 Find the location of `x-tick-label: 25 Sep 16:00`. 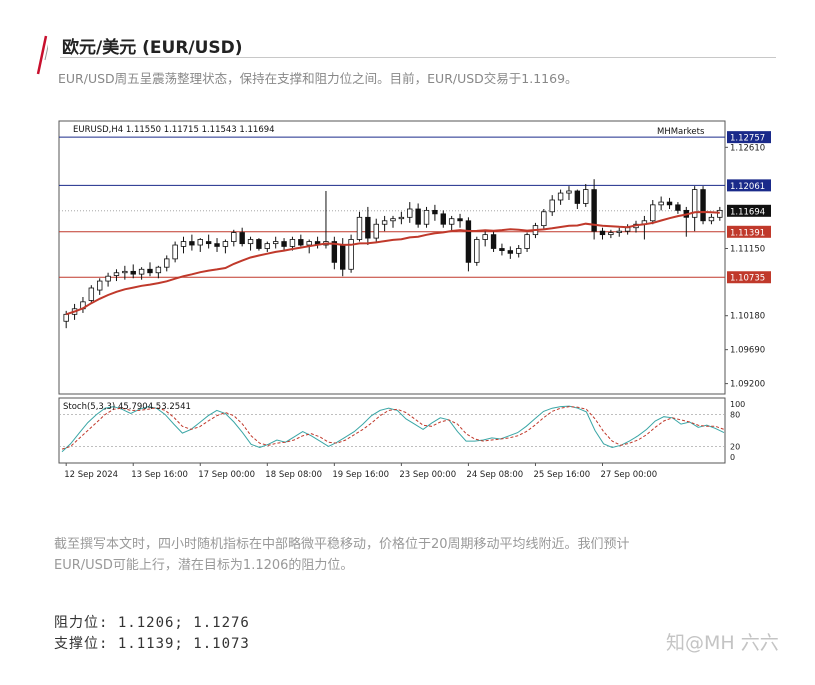

x-tick-label: 25 Sep 16:00 is located at coordinates (561, 475).